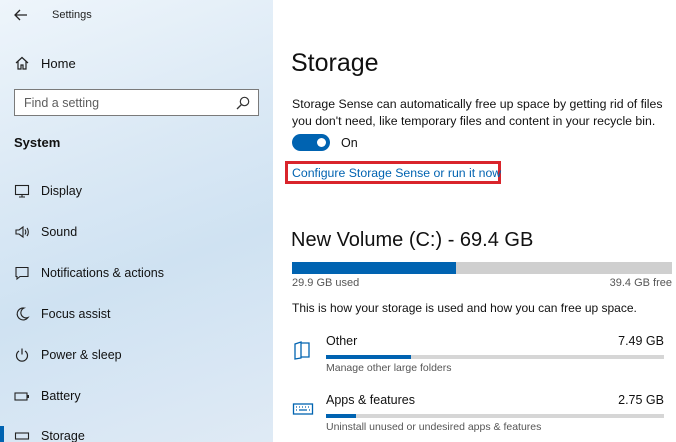 The image size is (676, 442). Describe the element at coordinates (136, 232) in the screenshot. I see `sidebar-item-sound: Sound` at that location.